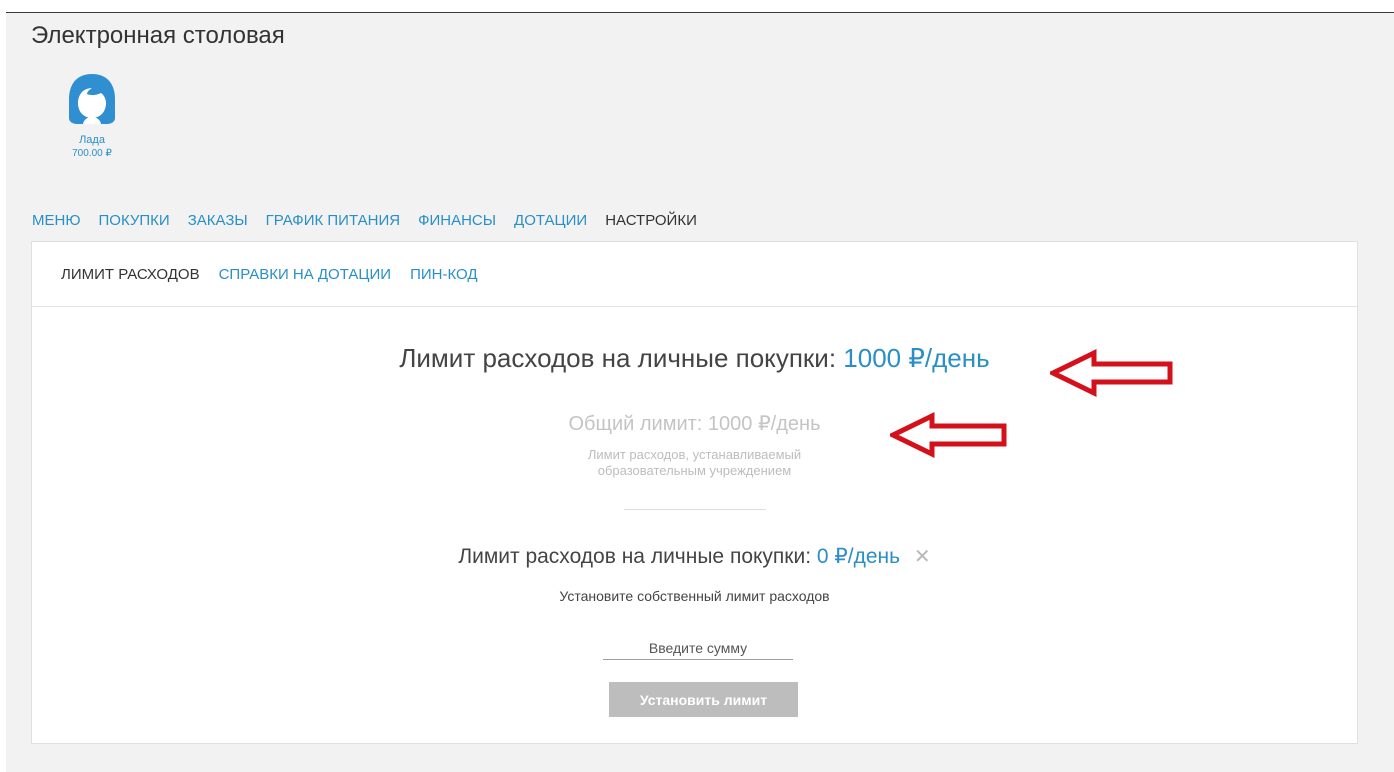 Image resolution: width=1394 pixels, height=772 pixels. Describe the element at coordinates (305, 274) in the screenshot. I see `subtab-subsidy-certificates: СПРАВКИ НА ДОТАЦИИ` at that location.